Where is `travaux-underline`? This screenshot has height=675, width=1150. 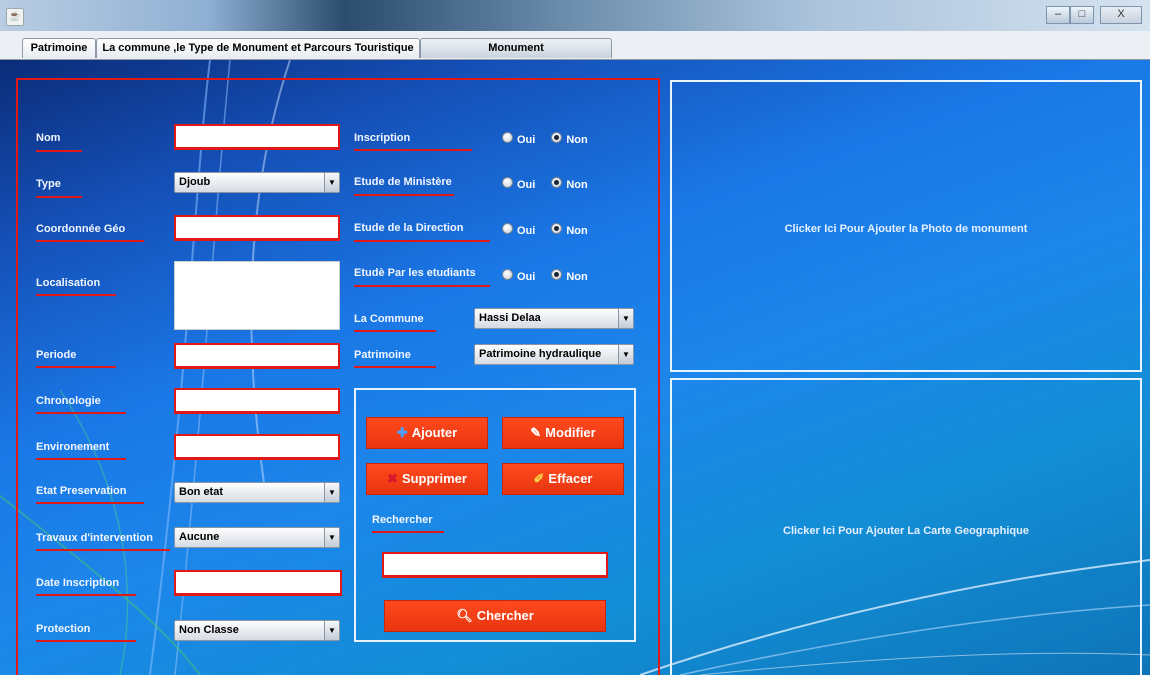
travaux-underline is located at coordinates (103, 550).